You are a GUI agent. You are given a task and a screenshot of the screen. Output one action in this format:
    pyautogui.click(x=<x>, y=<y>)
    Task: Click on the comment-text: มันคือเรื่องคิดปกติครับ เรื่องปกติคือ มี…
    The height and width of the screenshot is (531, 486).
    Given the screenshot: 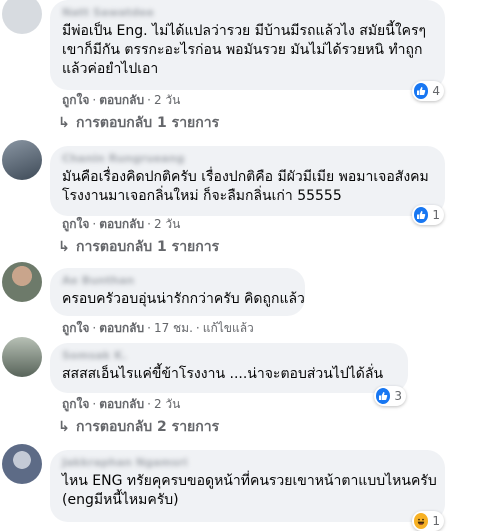 What is the action you would take?
    pyautogui.click(x=245, y=186)
    